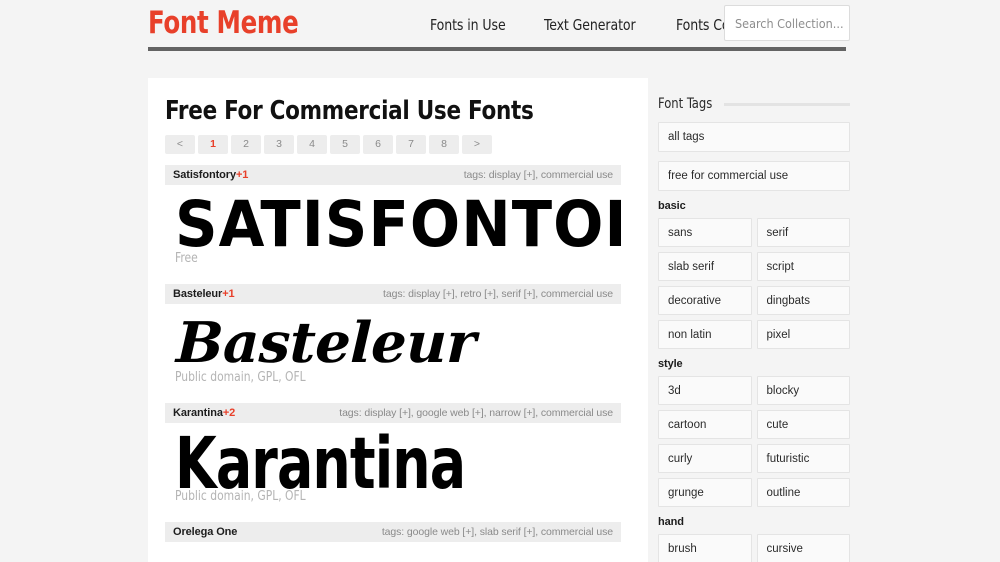 The height and width of the screenshot is (562, 1000). I want to click on font-name-label: Karantina, so click(198, 413).